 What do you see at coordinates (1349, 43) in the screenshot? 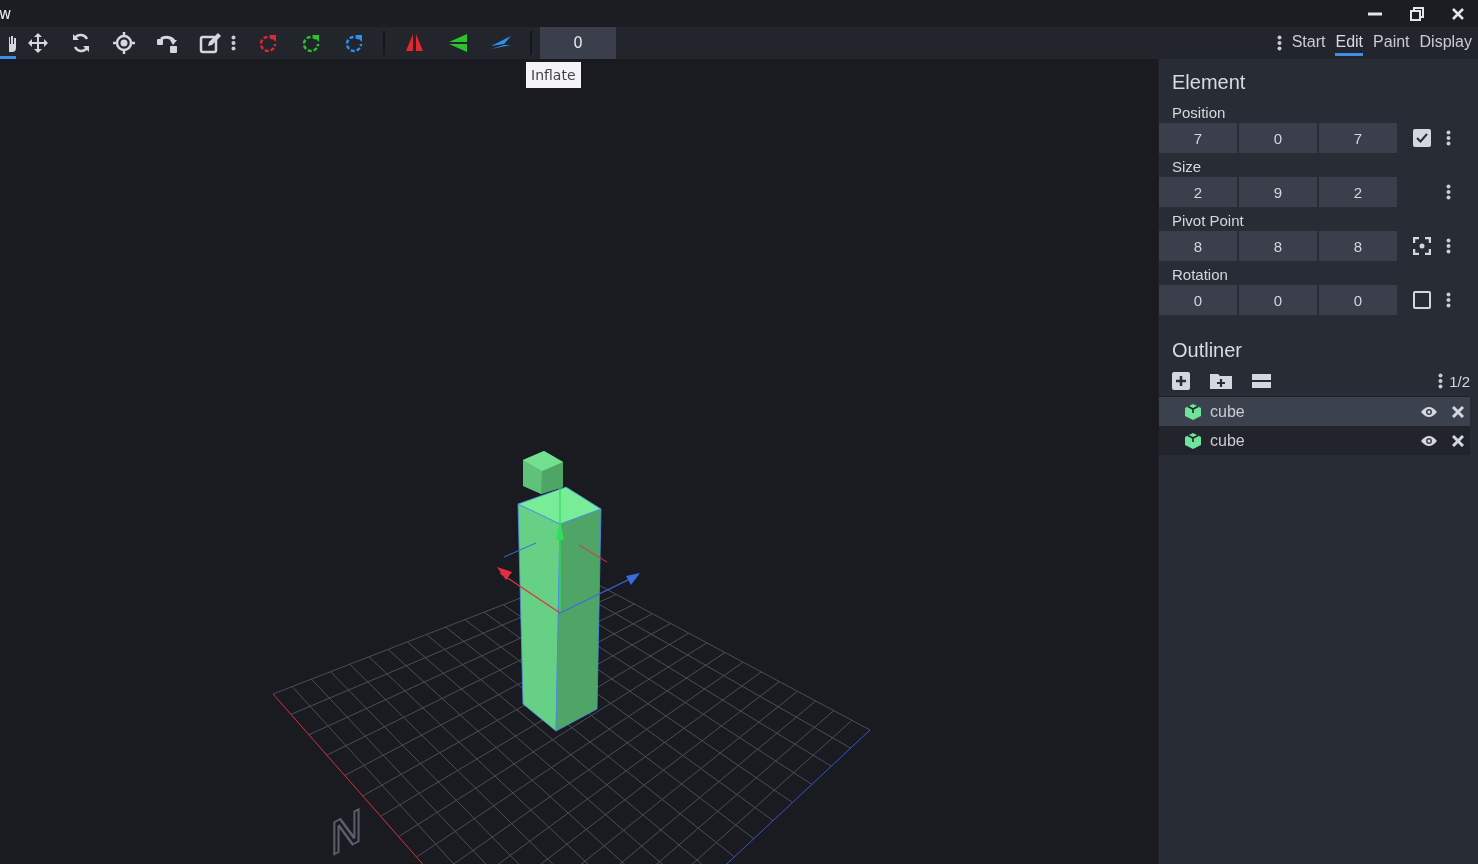
I see `mode-tab: Edit` at bounding box center [1349, 43].